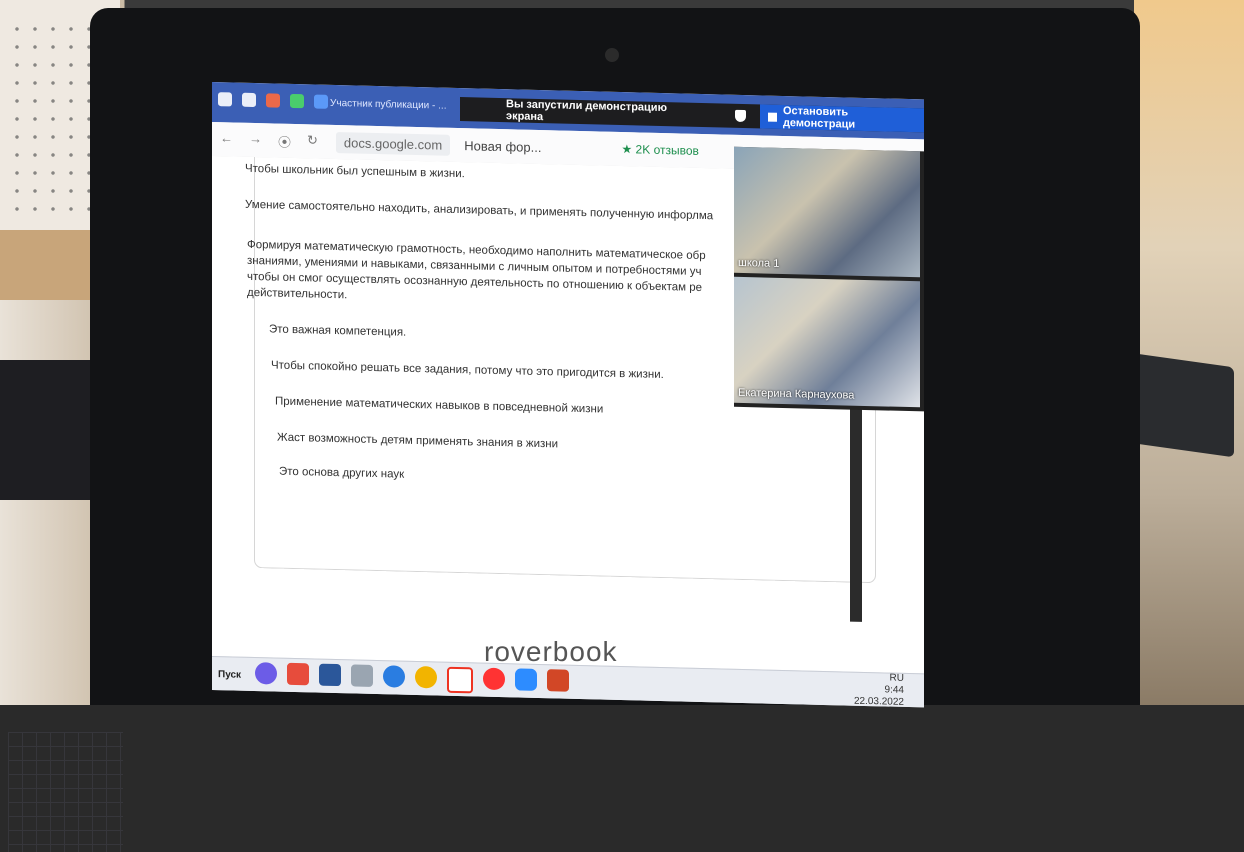 This screenshot has width=1244, height=852. I want to click on stop-share-button: Остановить демонстраци, so click(842, 118).